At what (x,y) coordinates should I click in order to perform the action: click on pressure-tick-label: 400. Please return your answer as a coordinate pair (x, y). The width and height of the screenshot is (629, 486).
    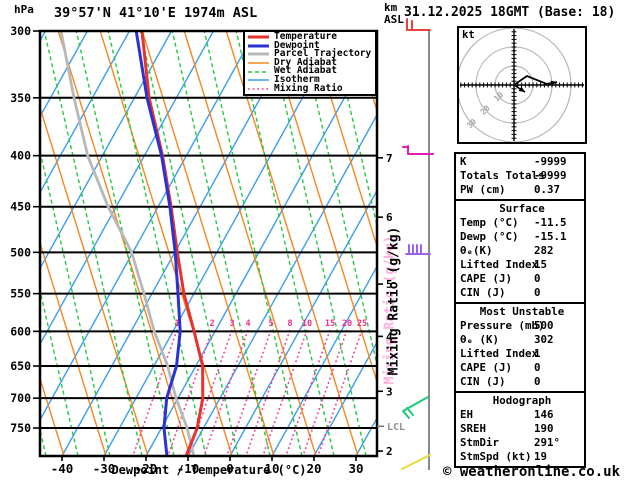
    Looking at the image, I should click on (20, 156).